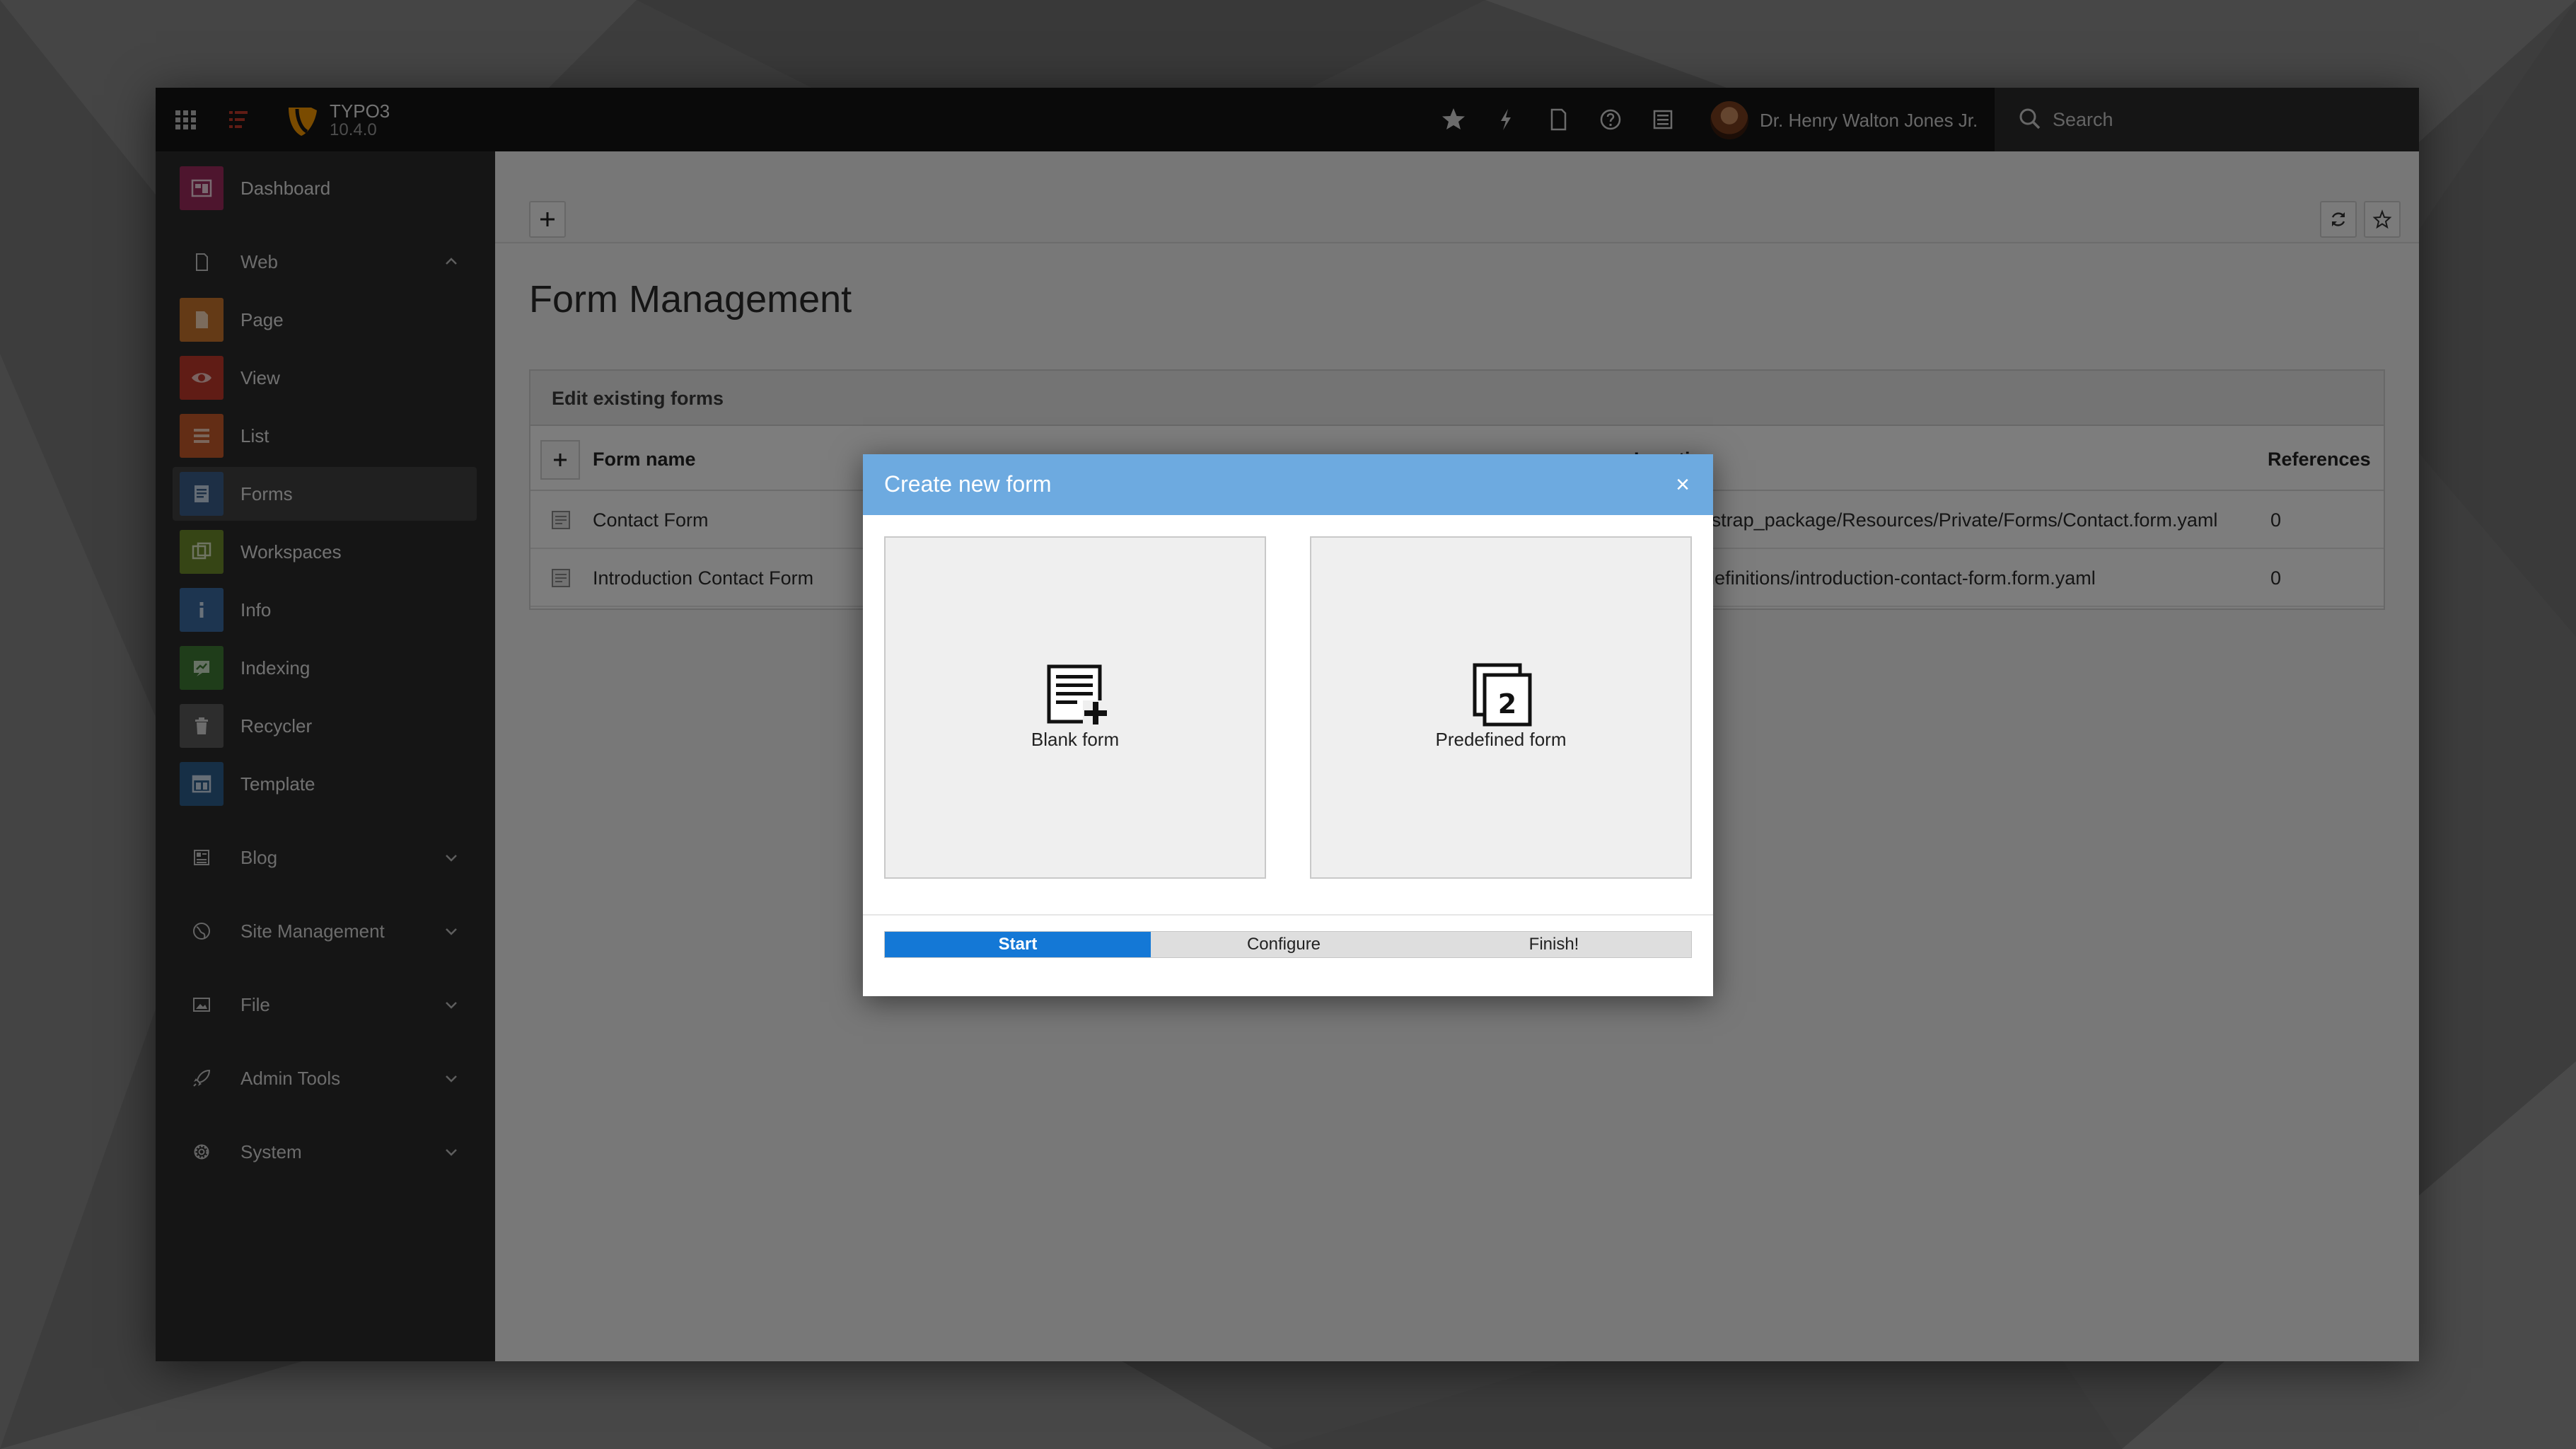 This screenshot has width=2576, height=1449. What do you see at coordinates (1501, 739) in the screenshot?
I see `predefined-form-label: Predefined form` at bounding box center [1501, 739].